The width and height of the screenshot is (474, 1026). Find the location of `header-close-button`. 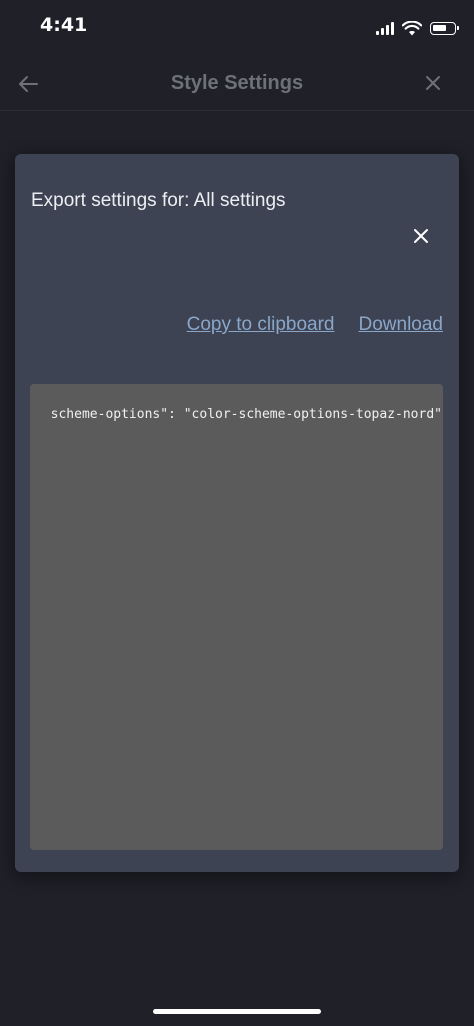

header-close-button is located at coordinates (433, 83).